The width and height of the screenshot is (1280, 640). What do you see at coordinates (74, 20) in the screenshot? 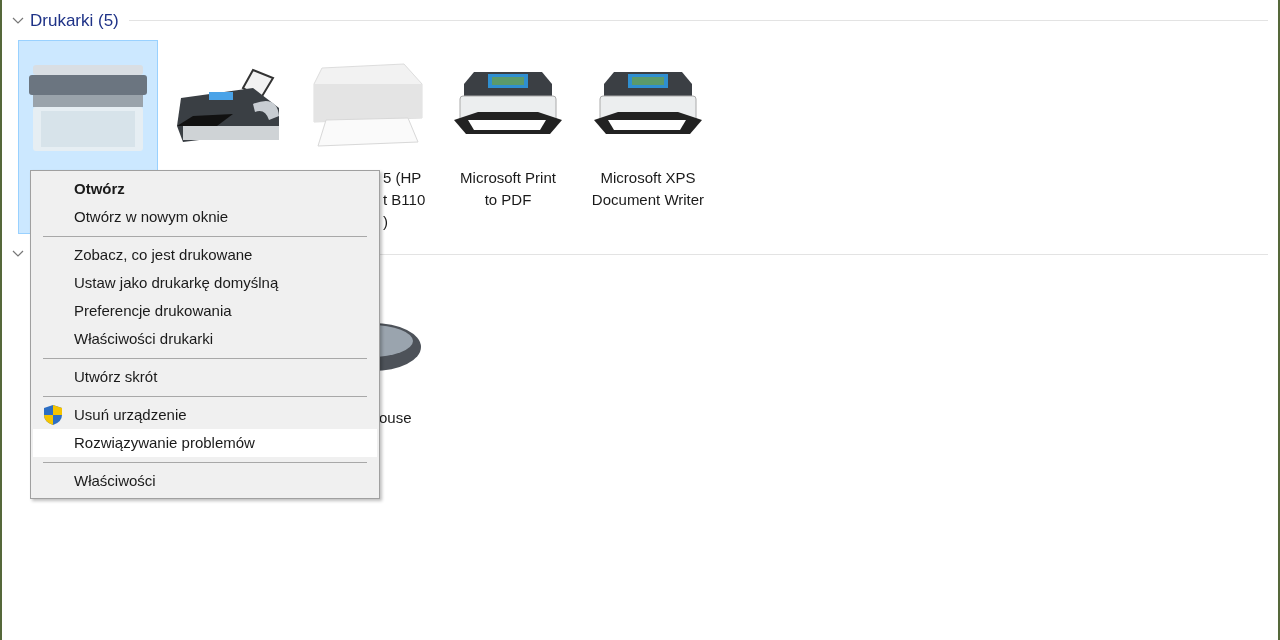
I see `section-header: Drukarki (5)` at bounding box center [74, 20].